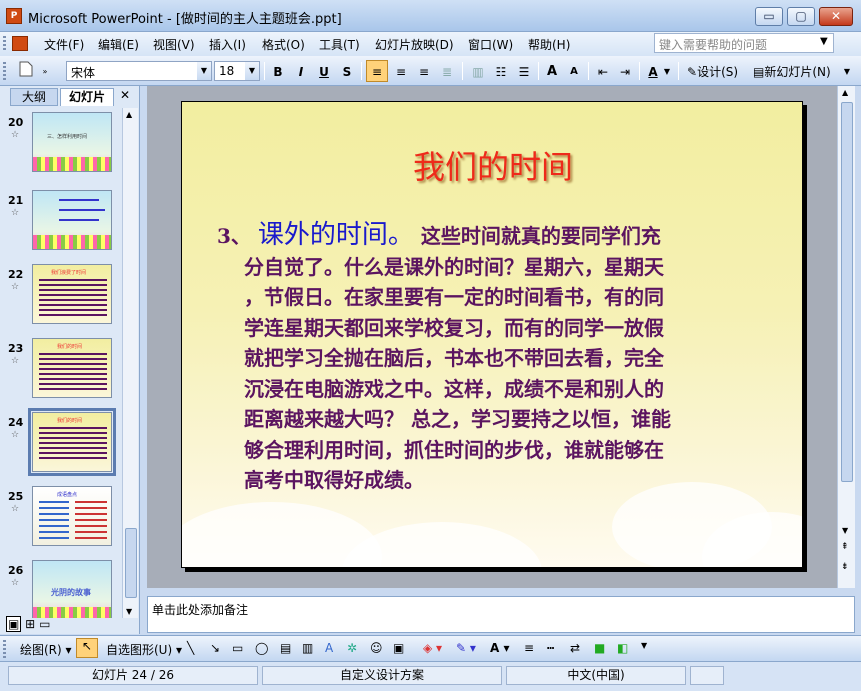  What do you see at coordinates (45, 71) in the screenshot?
I see `toolbar-options-icon: »` at bounding box center [45, 71].